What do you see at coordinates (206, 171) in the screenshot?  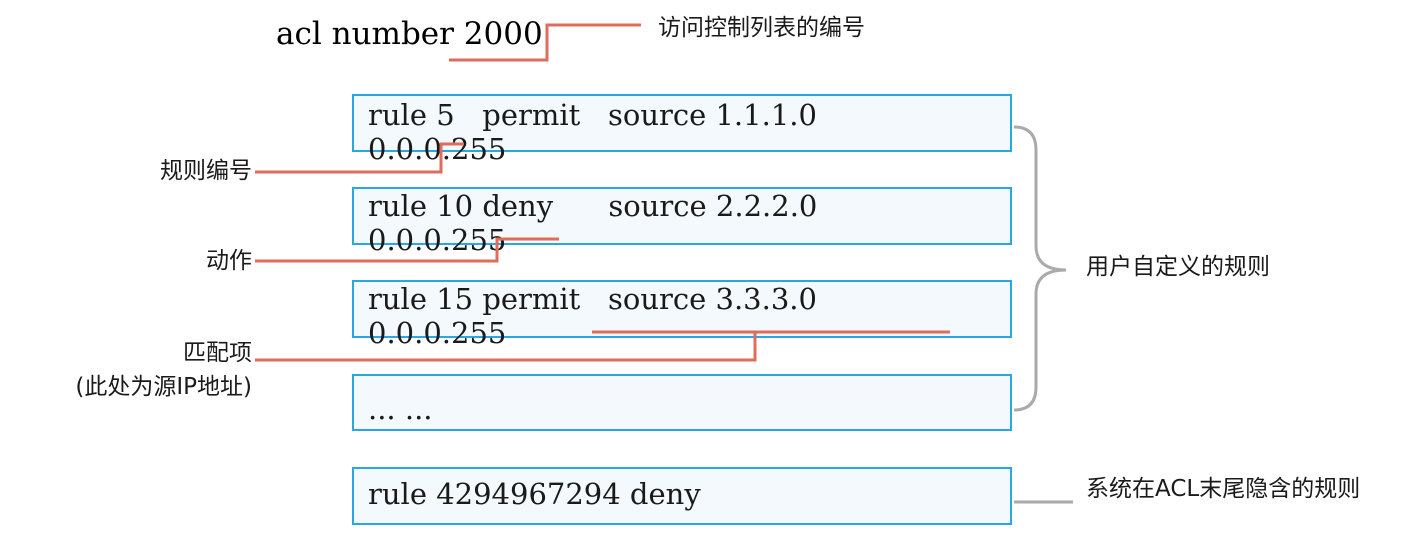 I see `rule-number-label: 规则编号` at bounding box center [206, 171].